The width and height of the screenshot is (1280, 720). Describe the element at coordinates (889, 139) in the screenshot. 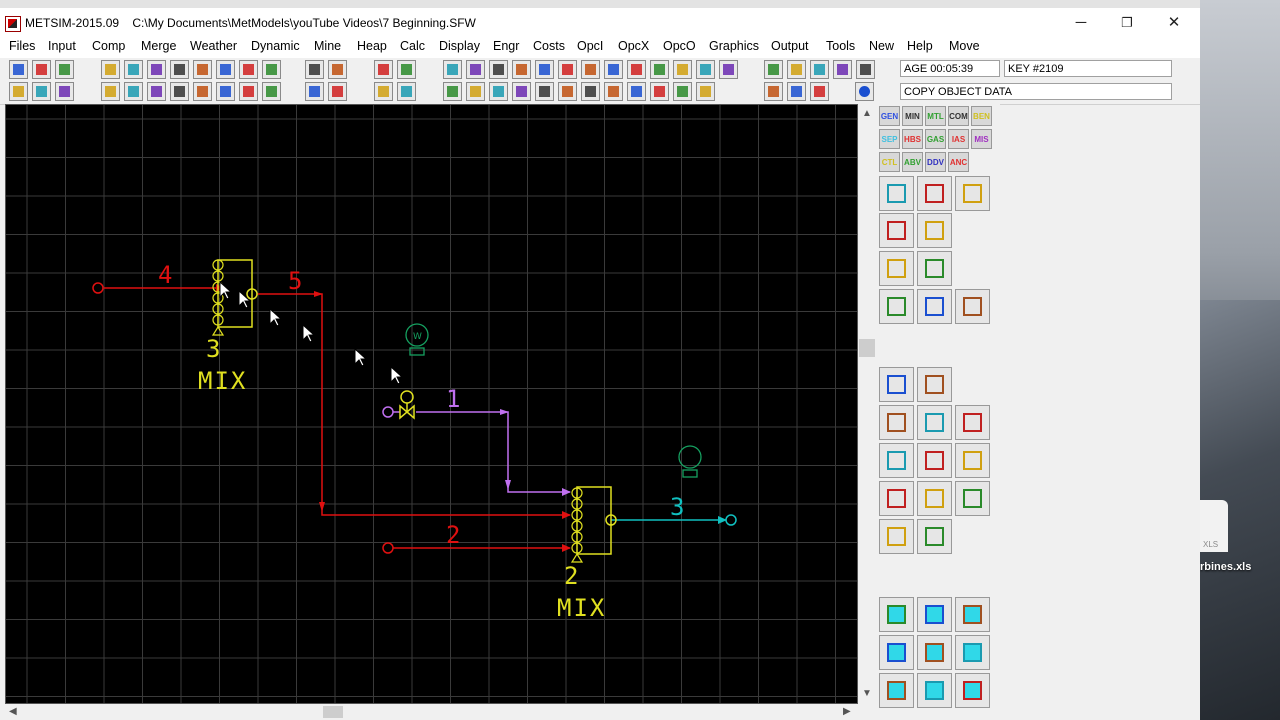

I see `palette-tag-sep: SEP` at that location.